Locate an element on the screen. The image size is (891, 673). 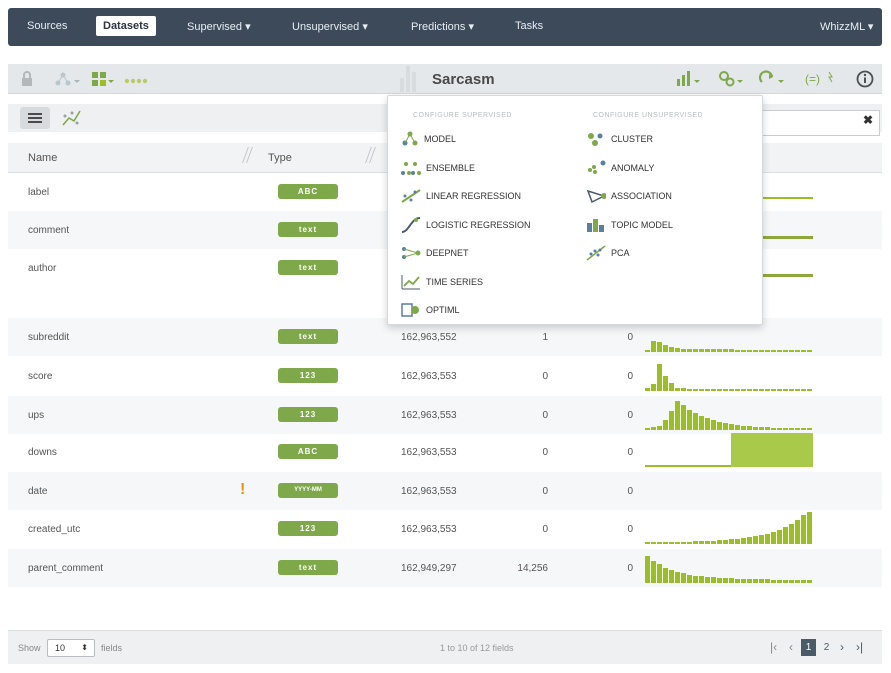
field-name: comment is located at coordinates (48, 230).